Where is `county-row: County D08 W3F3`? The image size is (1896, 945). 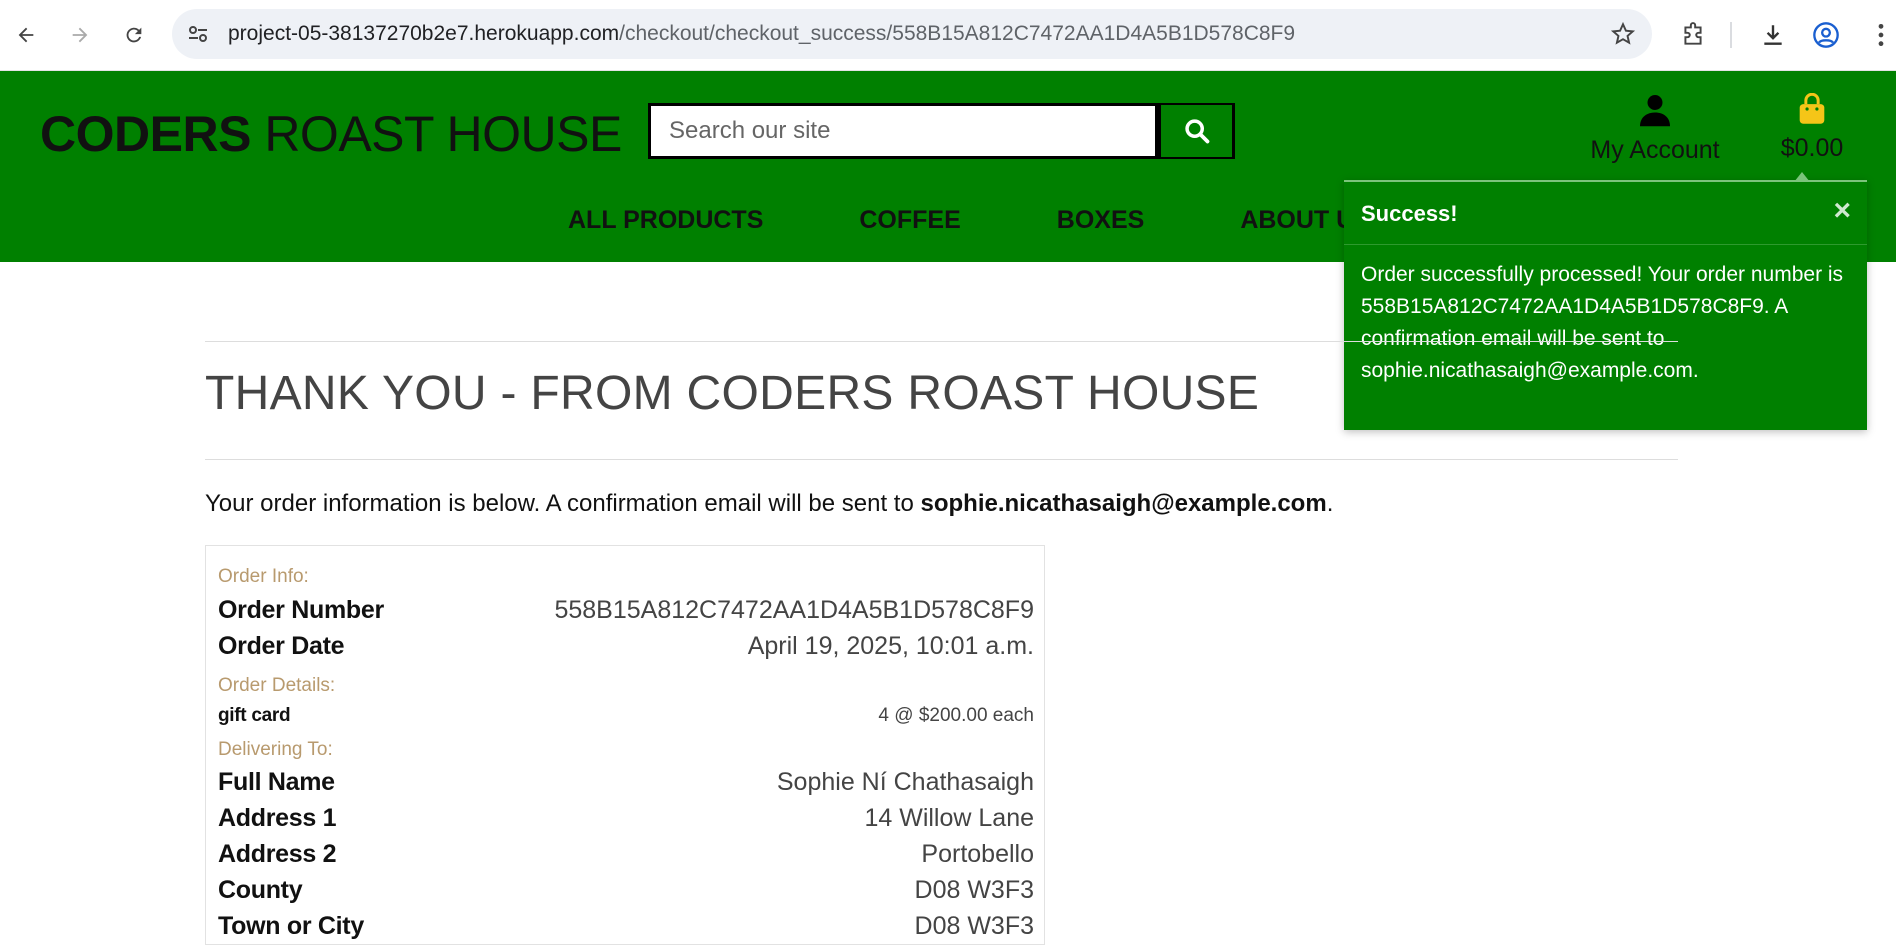 county-row: County D08 W3F3 is located at coordinates (626, 890).